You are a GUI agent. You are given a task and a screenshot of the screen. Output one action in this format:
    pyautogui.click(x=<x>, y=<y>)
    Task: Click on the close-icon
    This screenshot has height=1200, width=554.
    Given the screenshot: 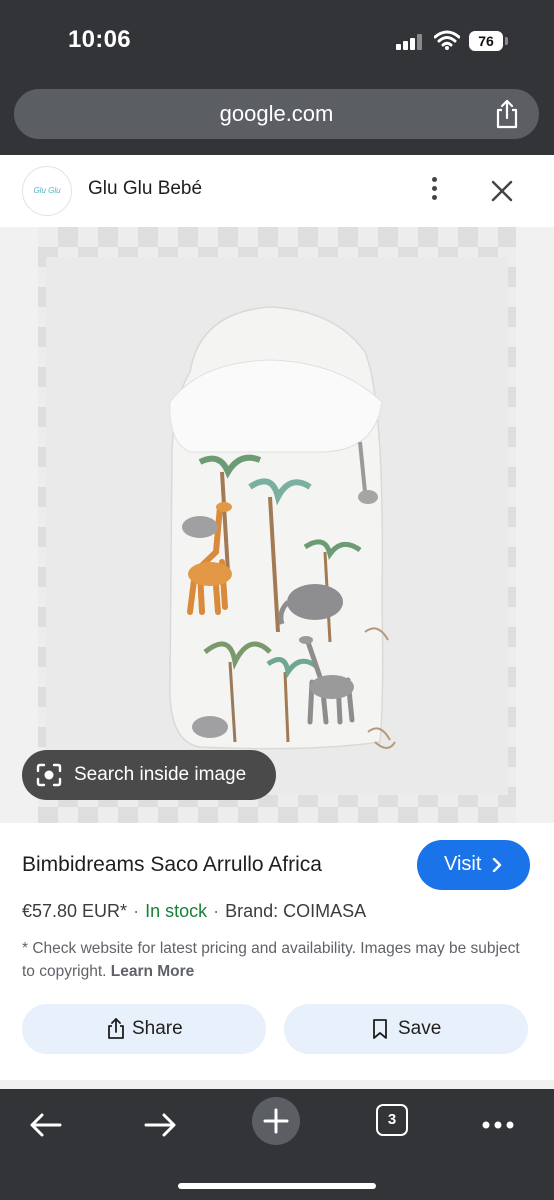 What is the action you would take?
    pyautogui.click(x=502, y=191)
    